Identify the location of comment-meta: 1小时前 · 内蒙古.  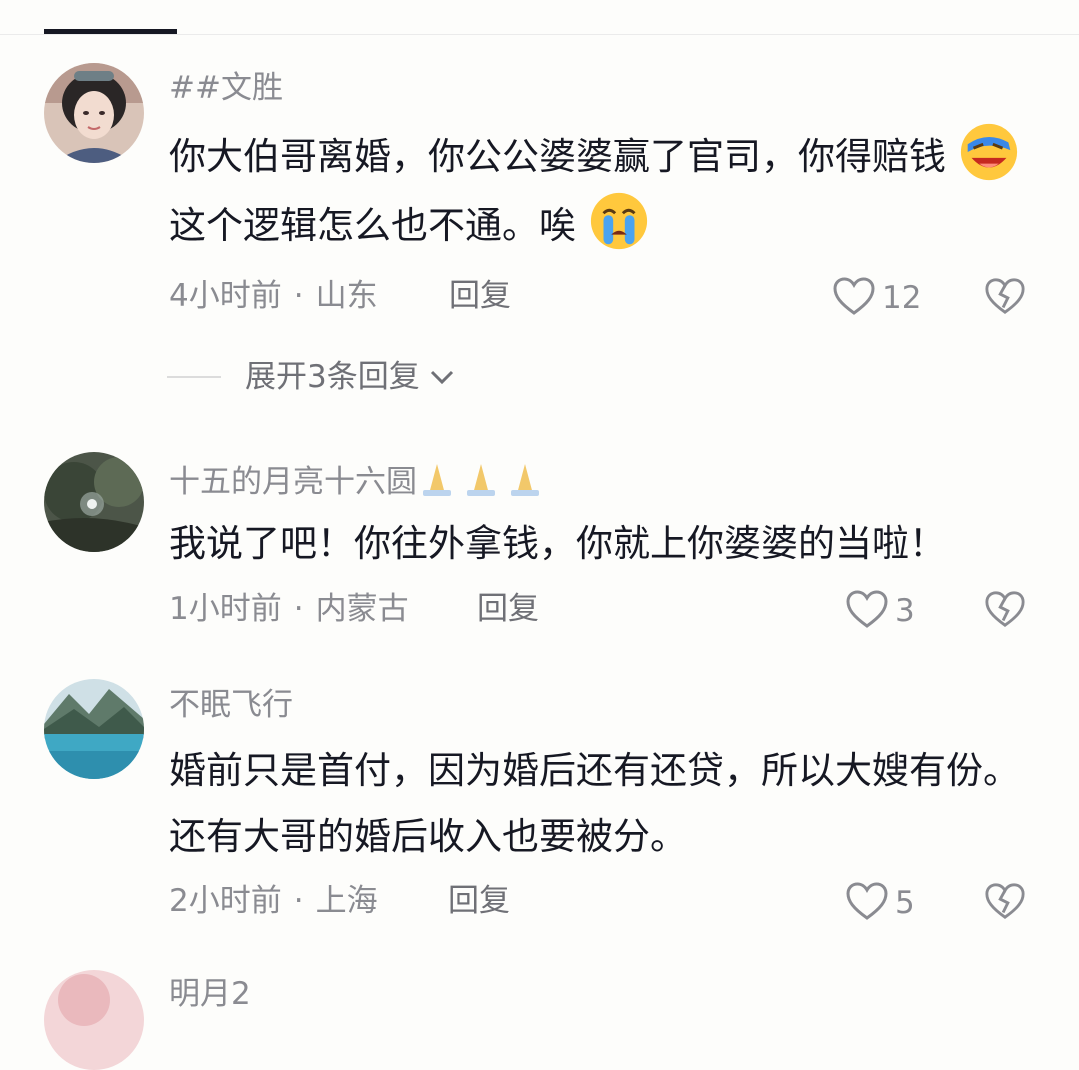
(289, 609).